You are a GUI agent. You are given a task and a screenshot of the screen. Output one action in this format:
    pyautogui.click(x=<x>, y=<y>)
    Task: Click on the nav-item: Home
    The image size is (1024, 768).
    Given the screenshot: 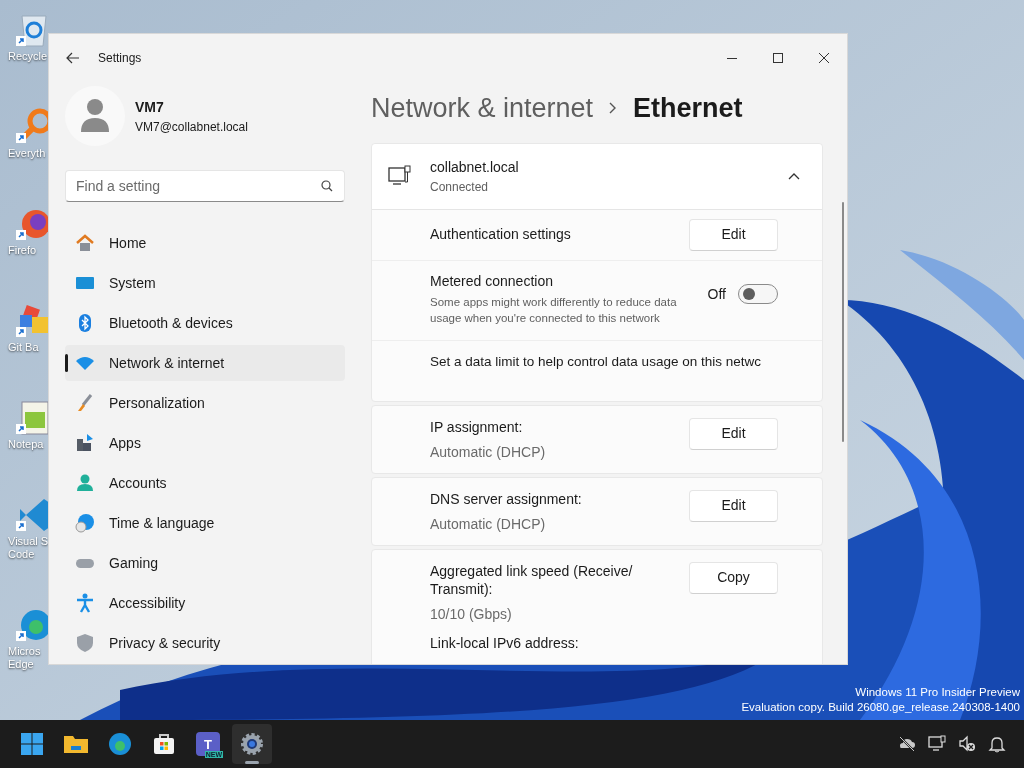 What is the action you would take?
    pyautogui.click(x=205, y=243)
    